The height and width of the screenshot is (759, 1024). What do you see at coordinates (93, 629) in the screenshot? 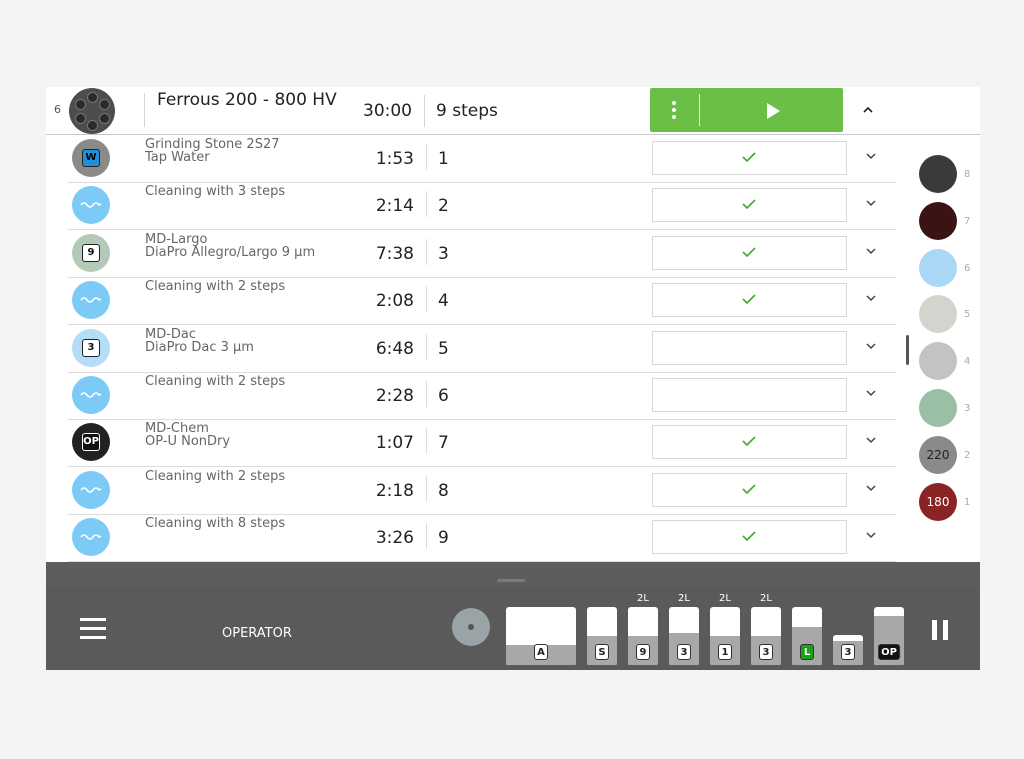
I see `menu-icon` at bounding box center [93, 629].